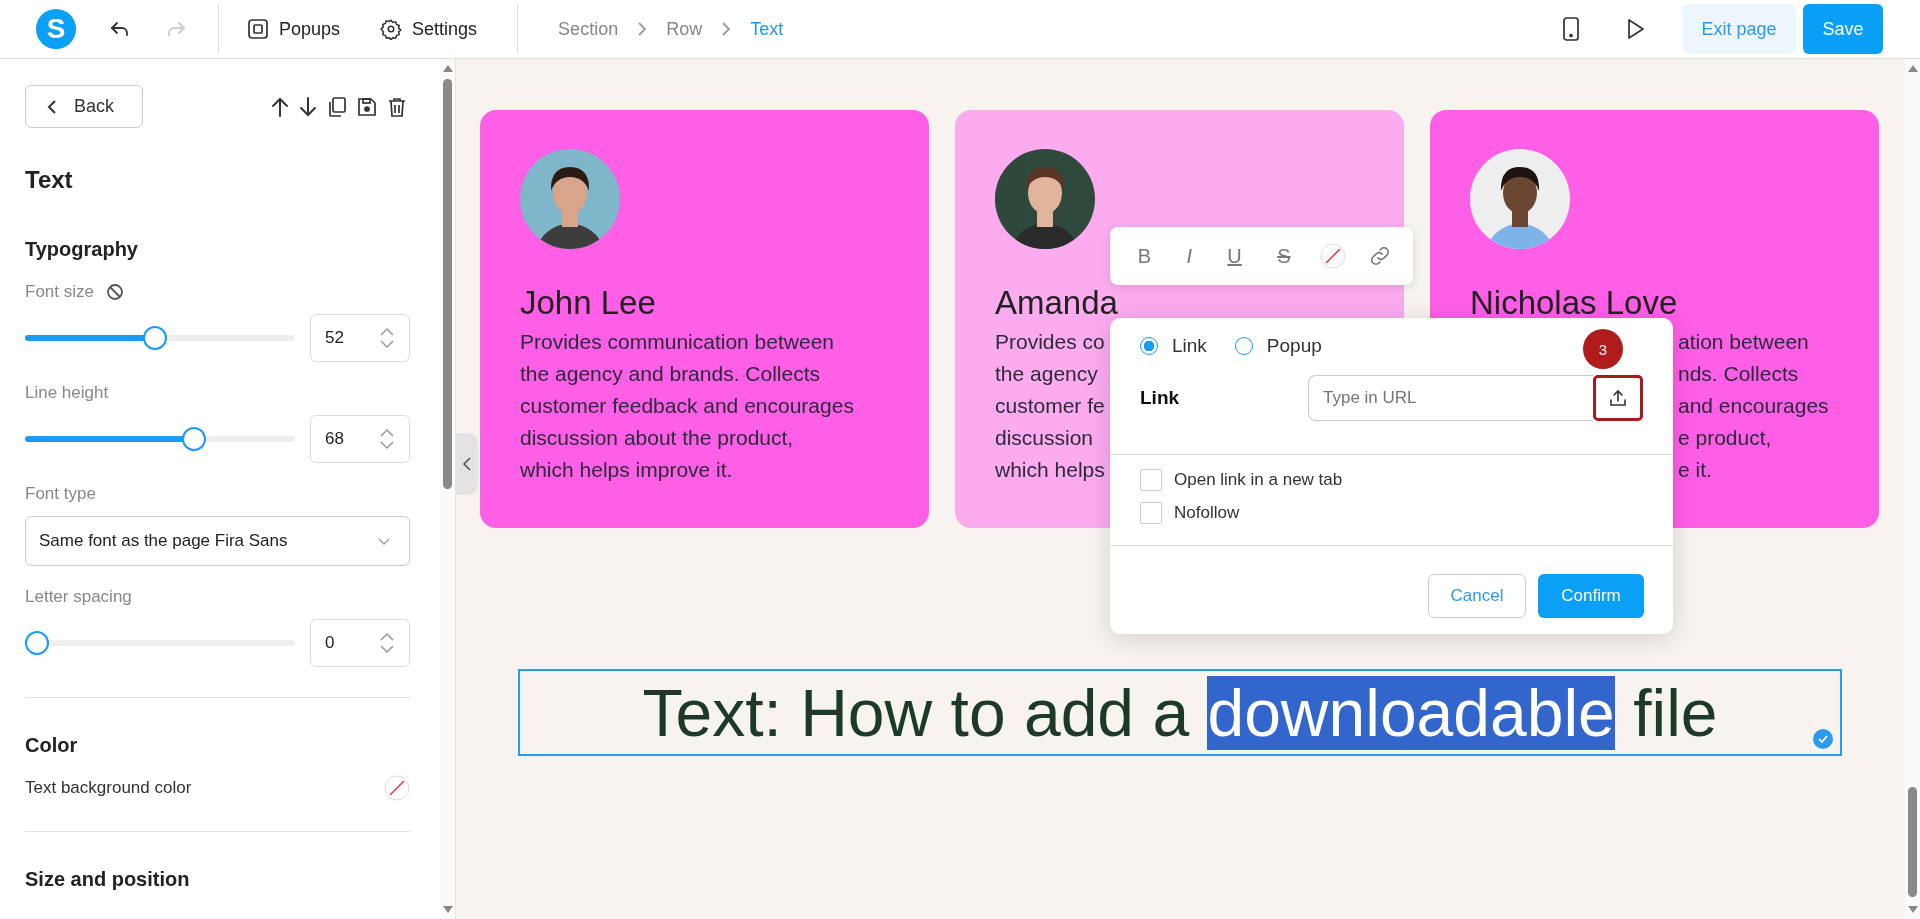  Describe the element at coordinates (1571, 29) in the screenshot. I see `phone-icon` at that location.